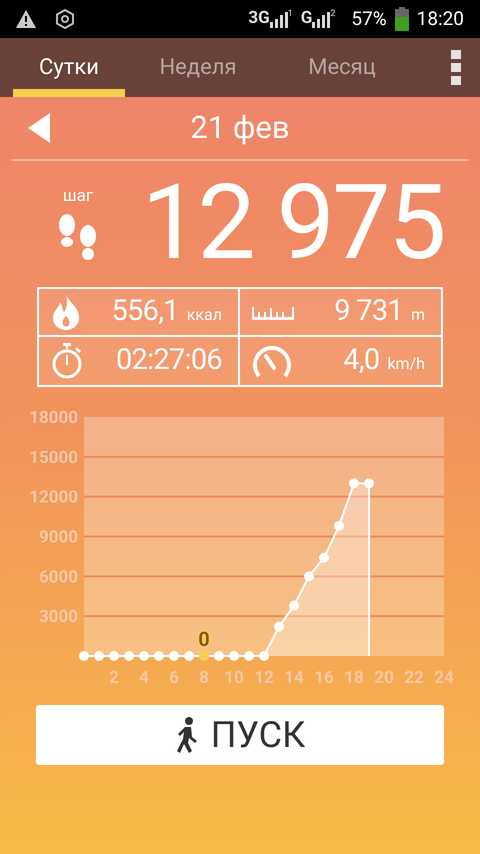 Image resolution: width=480 pixels, height=854 pixels. Describe the element at coordinates (53, 498) in the screenshot. I see `y-tick-label: 12000` at that location.